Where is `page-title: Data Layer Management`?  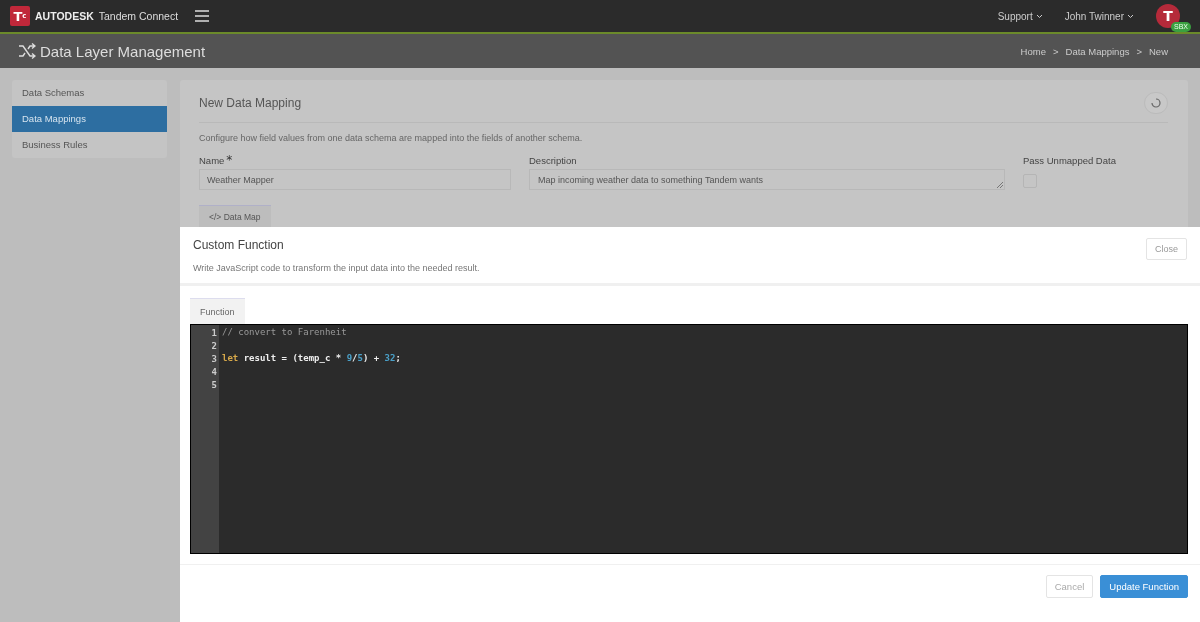 page-title: Data Layer Management is located at coordinates (123, 51).